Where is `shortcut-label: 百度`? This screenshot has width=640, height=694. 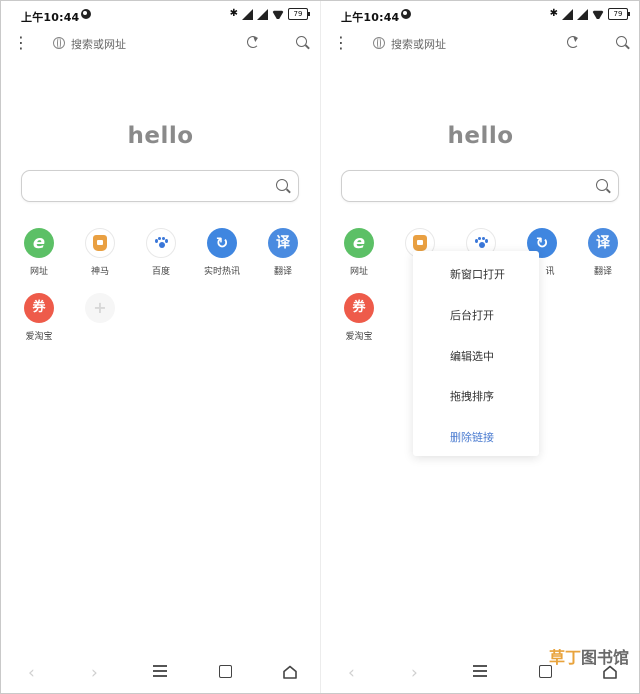 shortcut-label: 百度 is located at coordinates (160, 272).